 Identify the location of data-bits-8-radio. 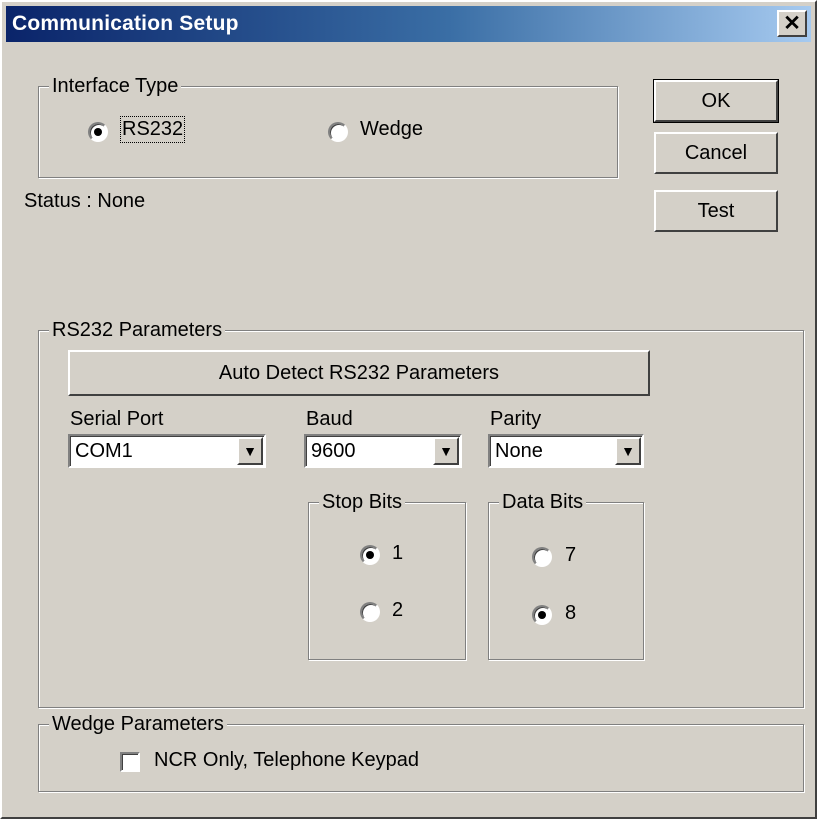
(542, 615).